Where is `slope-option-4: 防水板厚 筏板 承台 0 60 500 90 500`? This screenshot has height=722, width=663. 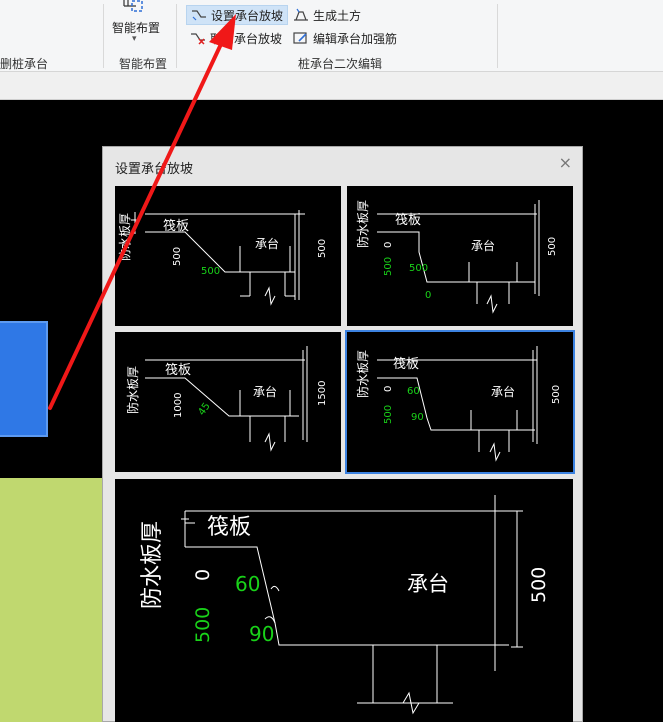
slope-option-4: 防水板厚 筏板 承台 0 60 500 90 500 is located at coordinates (460, 402).